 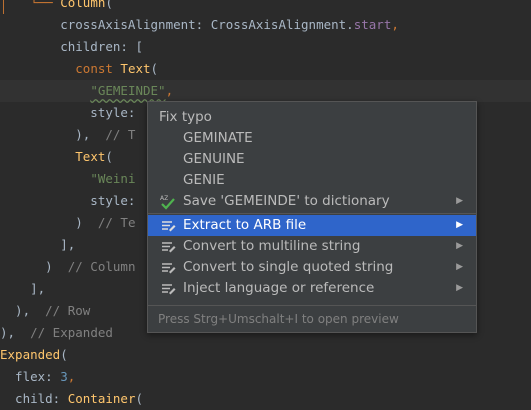 What do you see at coordinates (372, 24) in the screenshot?
I see `code-token: start` at bounding box center [372, 24].